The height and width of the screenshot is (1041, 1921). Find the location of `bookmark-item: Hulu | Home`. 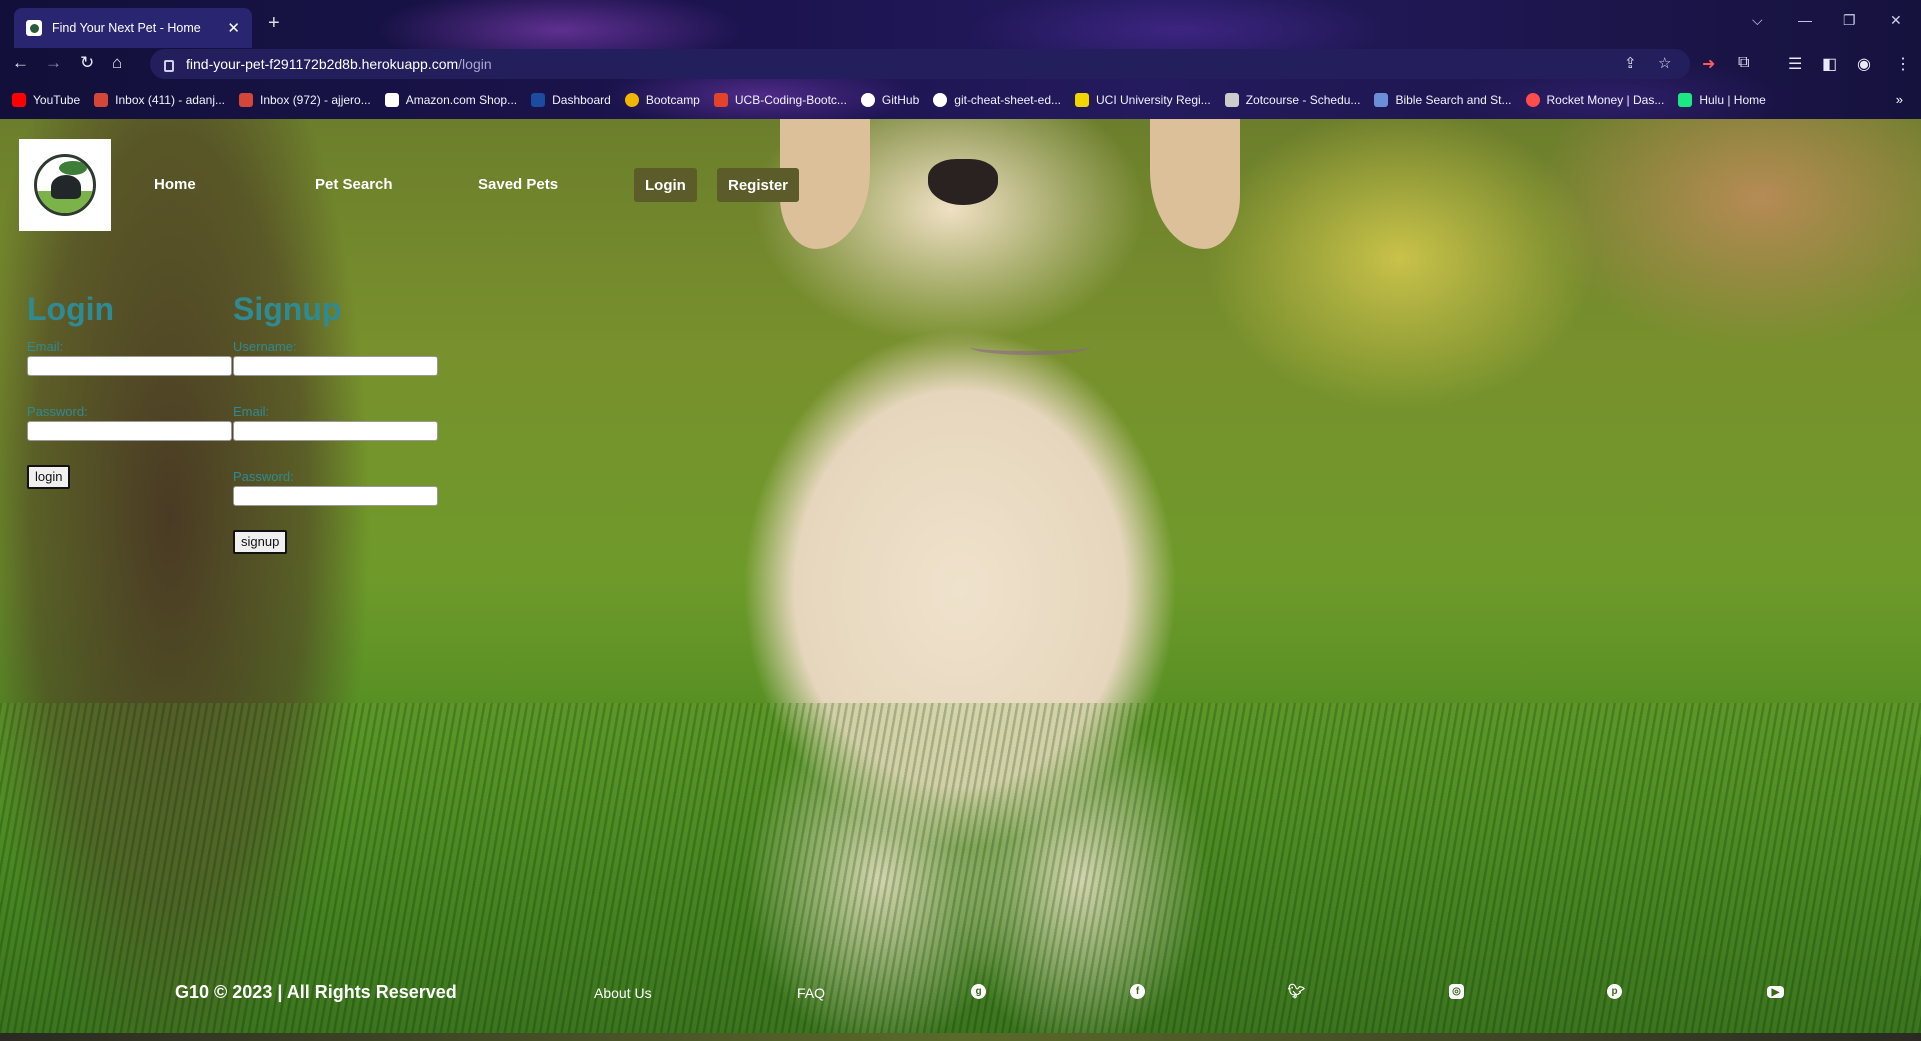

bookmark-item: Hulu | Home is located at coordinates (1722, 100).